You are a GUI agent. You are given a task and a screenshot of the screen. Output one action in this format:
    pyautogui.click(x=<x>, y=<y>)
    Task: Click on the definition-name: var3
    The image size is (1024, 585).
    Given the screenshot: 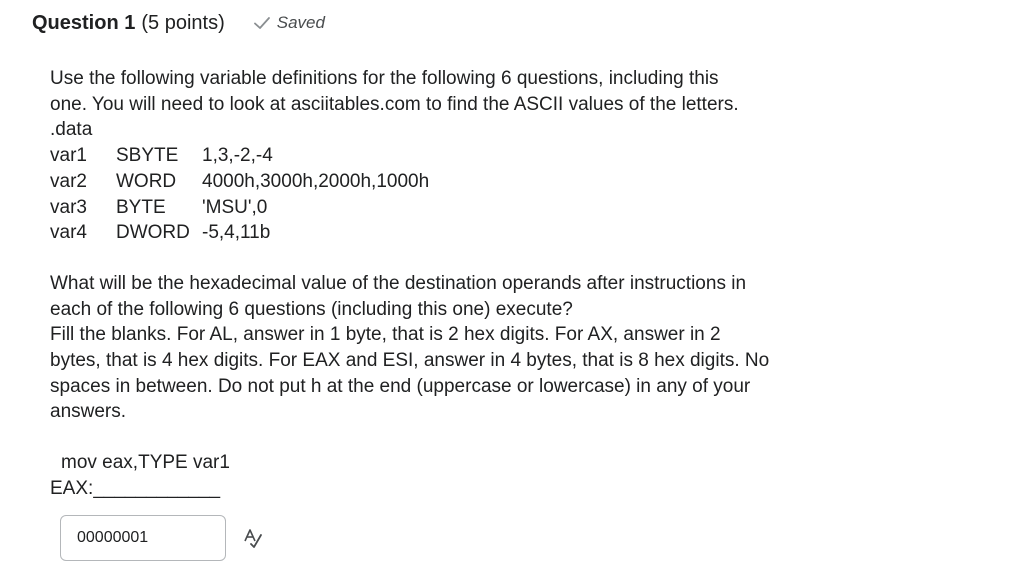 What is the action you would take?
    pyautogui.click(x=68, y=207)
    